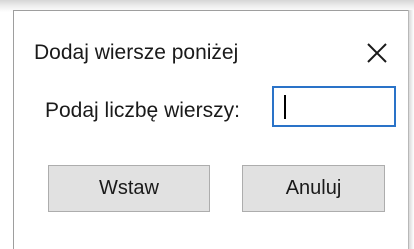 The width and height of the screenshot is (414, 249). Describe the element at coordinates (211, 10) in the screenshot. I see `dialog-border-top` at that location.